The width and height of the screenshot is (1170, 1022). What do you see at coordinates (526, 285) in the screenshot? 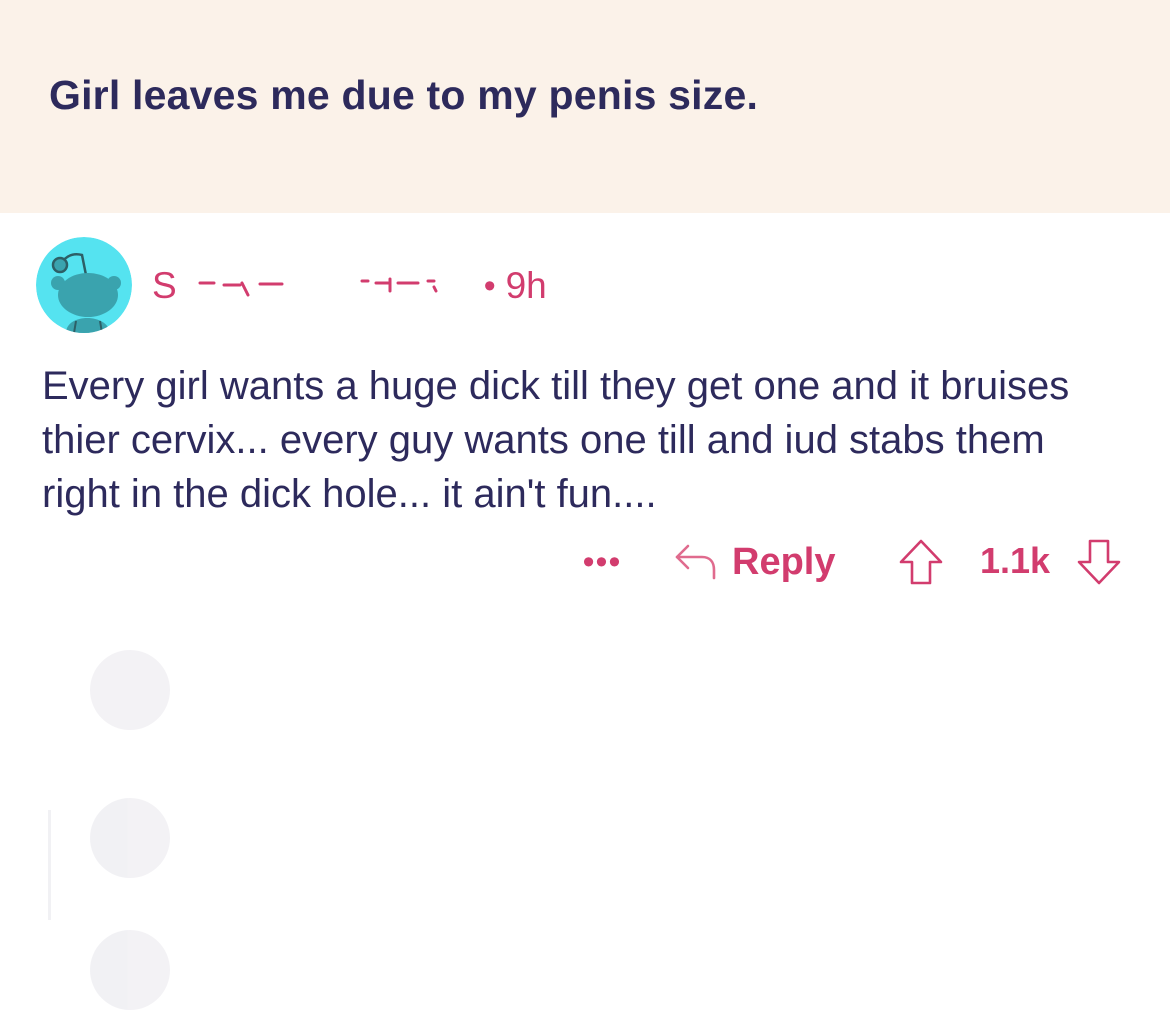
I see `comment-age: 9h` at bounding box center [526, 285].